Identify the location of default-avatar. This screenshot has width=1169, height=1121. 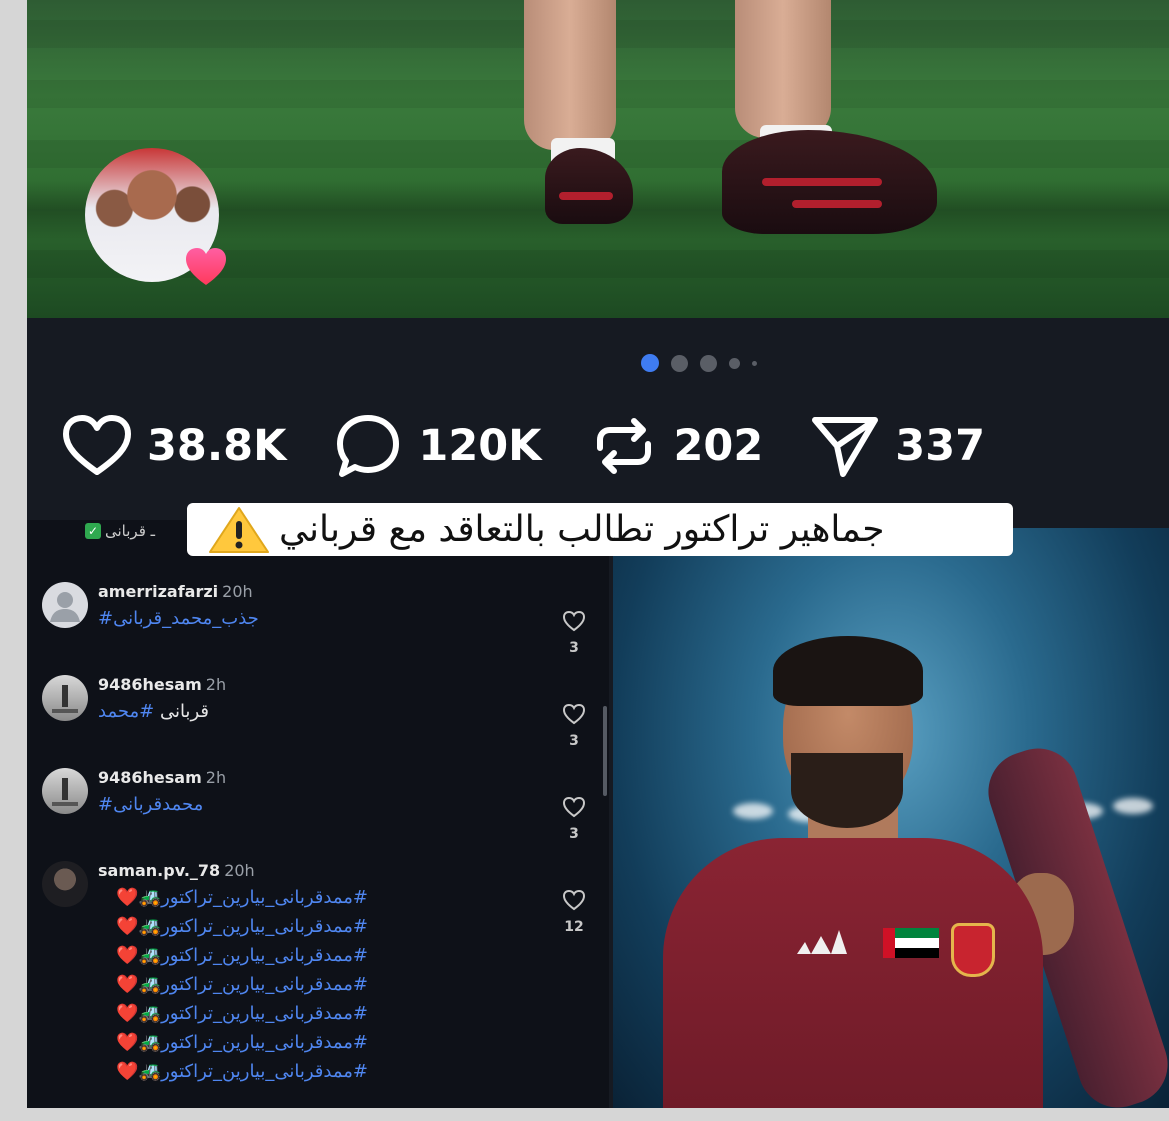
(65, 605).